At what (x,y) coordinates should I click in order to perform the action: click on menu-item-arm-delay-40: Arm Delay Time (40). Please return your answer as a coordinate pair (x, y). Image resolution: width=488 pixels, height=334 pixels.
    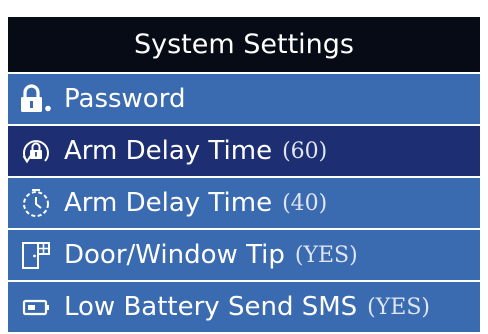
    Looking at the image, I should click on (244, 203).